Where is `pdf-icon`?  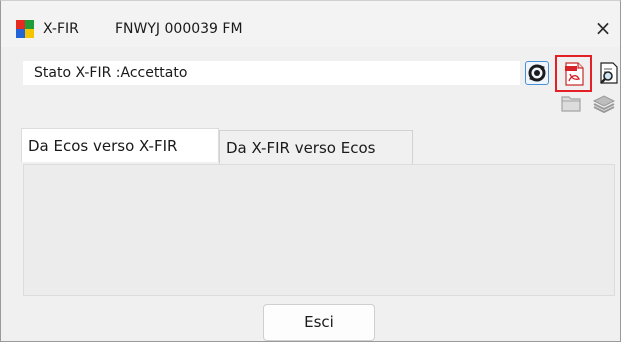 pdf-icon is located at coordinates (574, 74).